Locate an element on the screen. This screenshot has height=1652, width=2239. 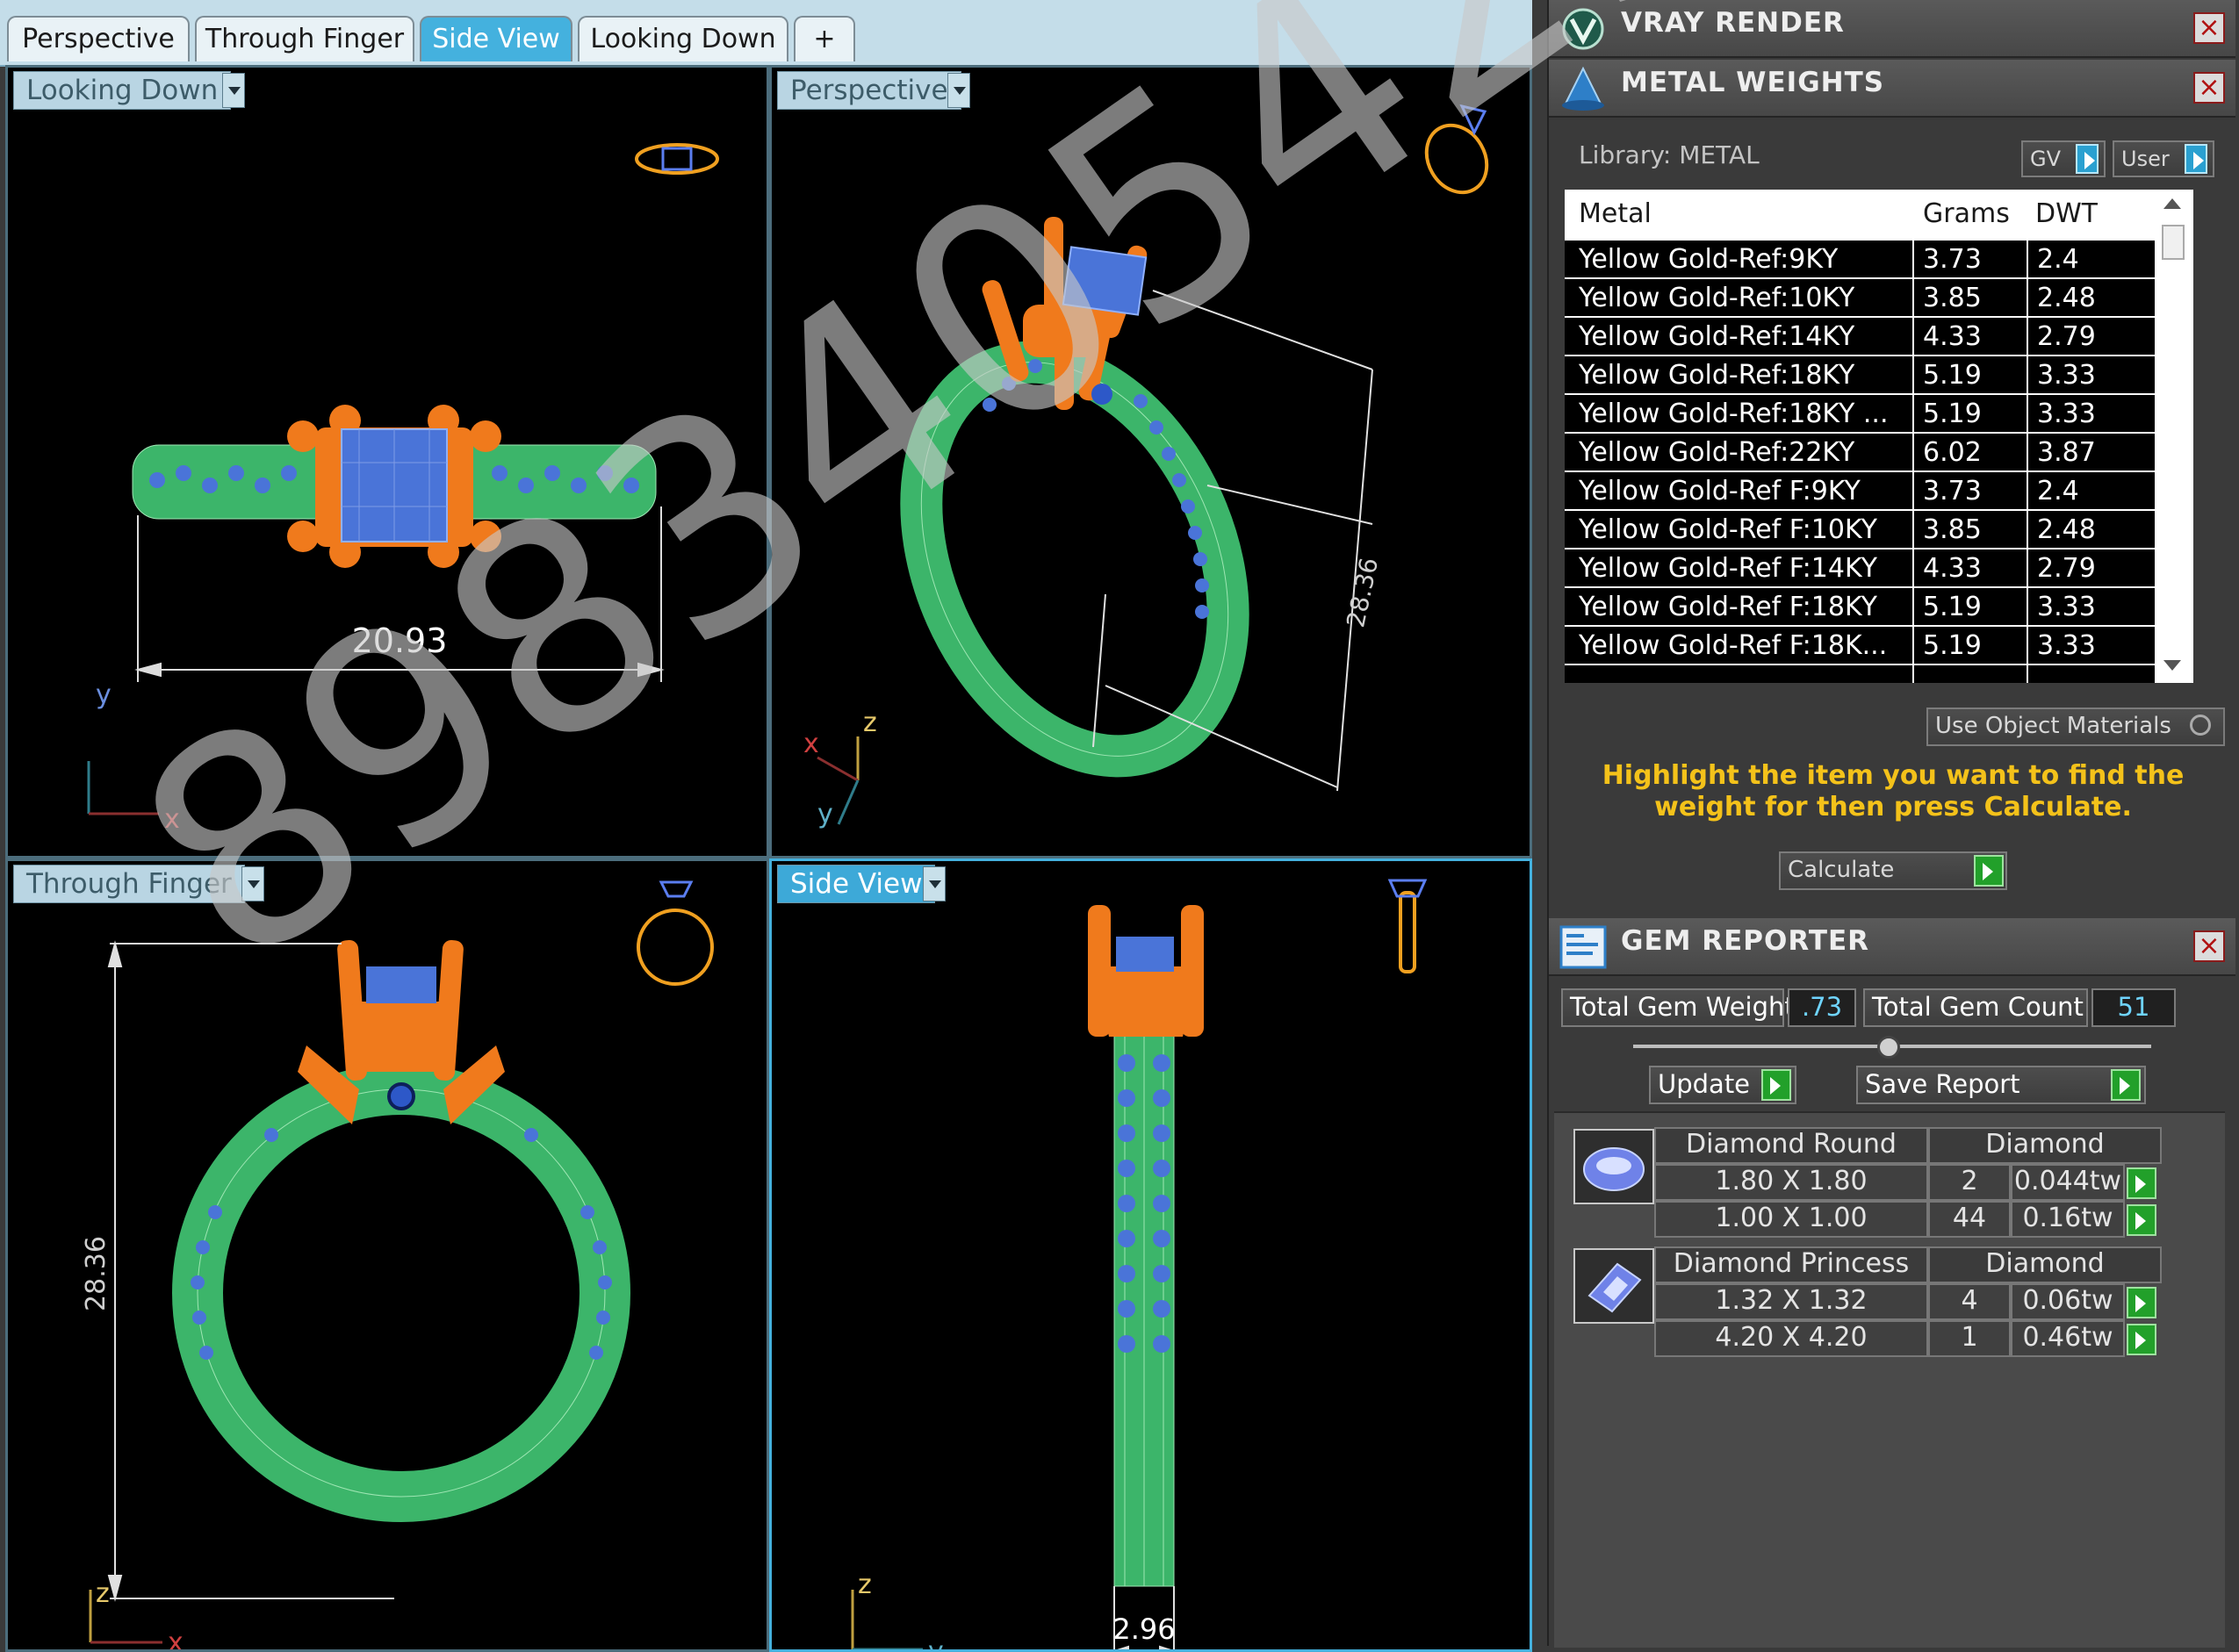
gem-material-header: Diamond is located at coordinates (2045, 1146).